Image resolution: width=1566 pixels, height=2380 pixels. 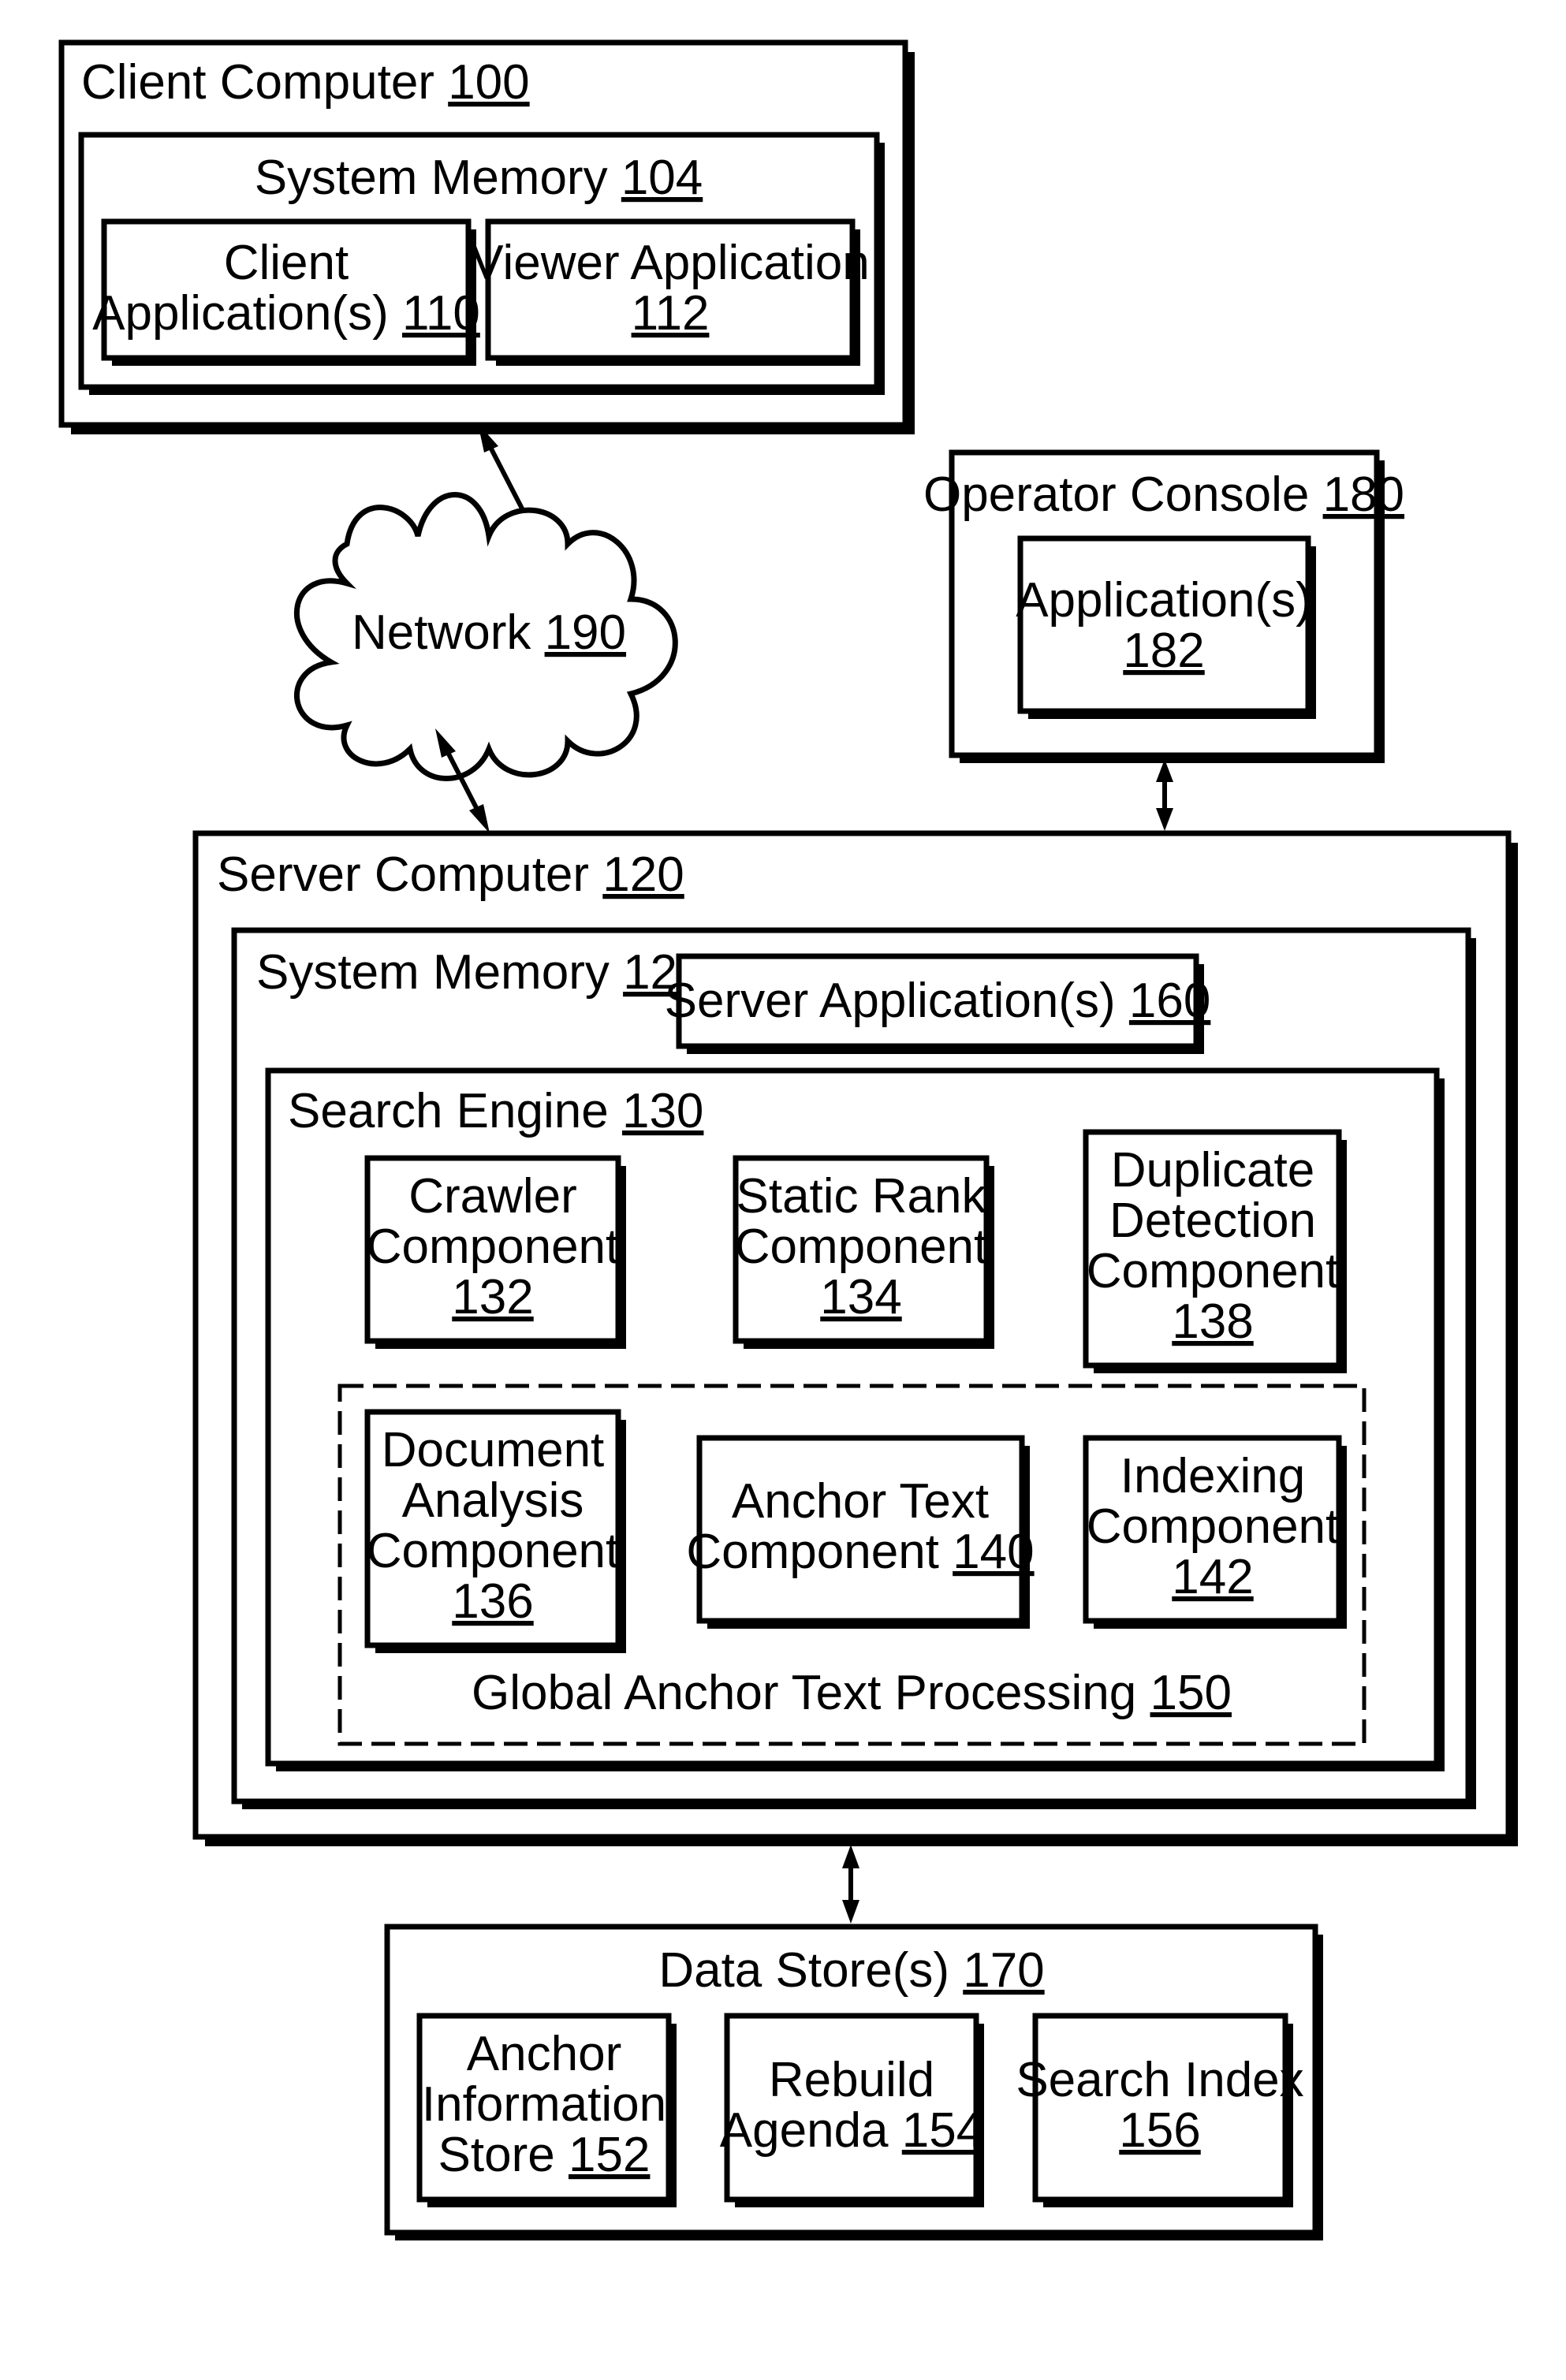 I want to click on server-computer-label: Server Computer 120, so click(x=450, y=874).